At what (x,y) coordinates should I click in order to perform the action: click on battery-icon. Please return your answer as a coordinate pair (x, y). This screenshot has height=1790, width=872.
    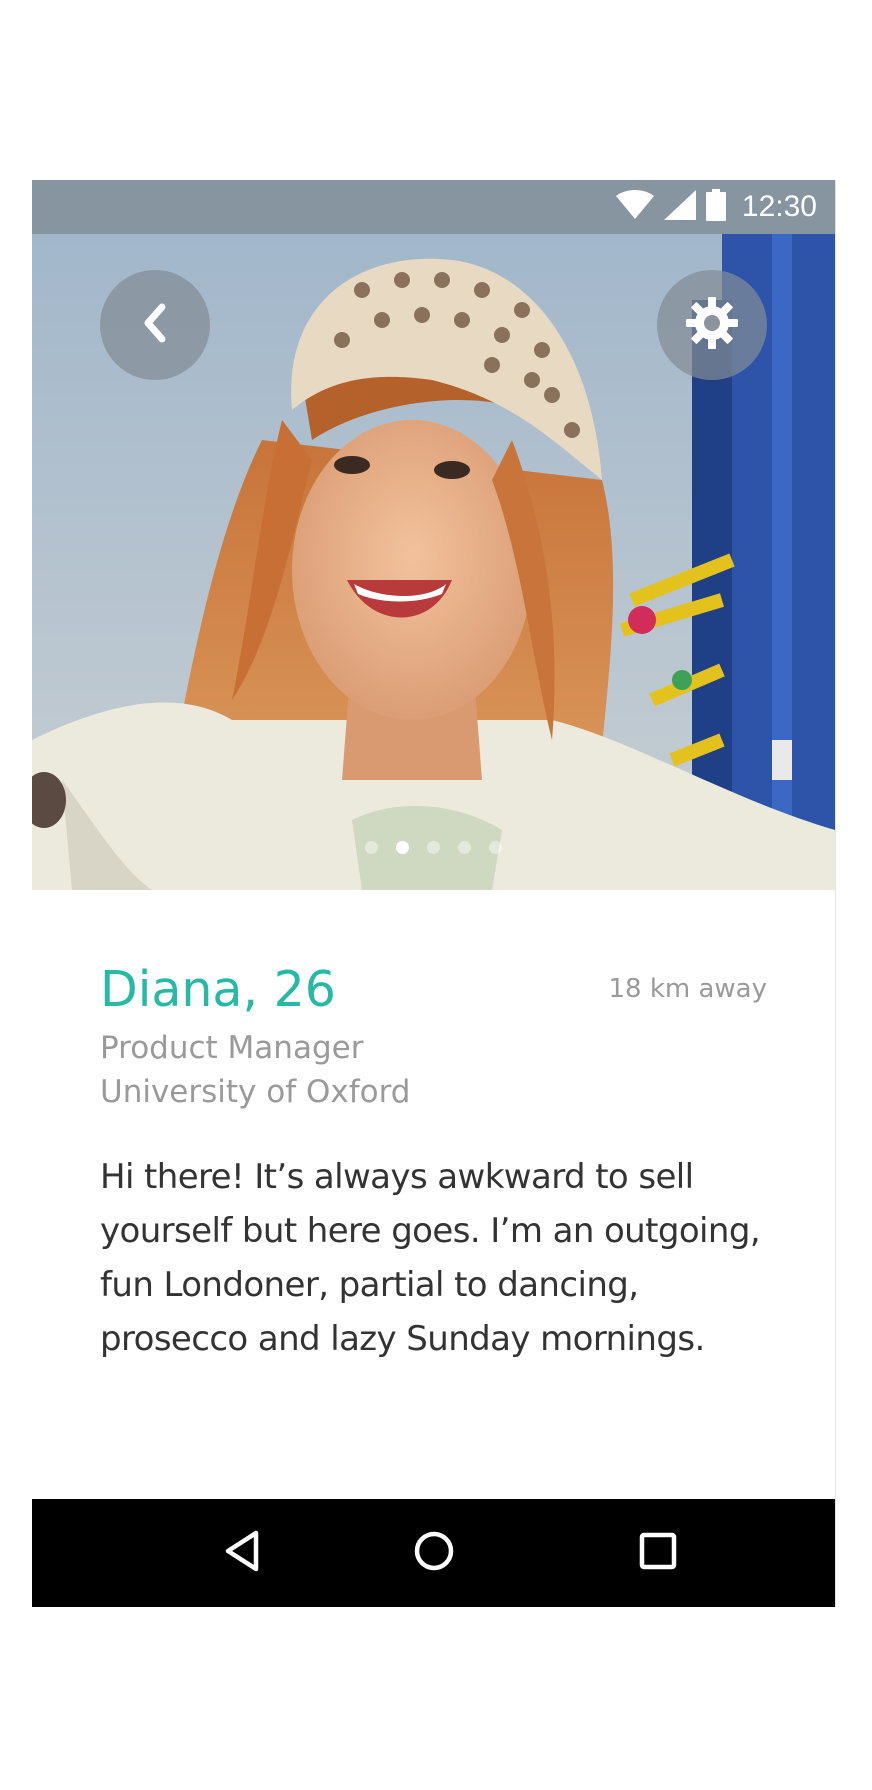
    Looking at the image, I should click on (715, 207).